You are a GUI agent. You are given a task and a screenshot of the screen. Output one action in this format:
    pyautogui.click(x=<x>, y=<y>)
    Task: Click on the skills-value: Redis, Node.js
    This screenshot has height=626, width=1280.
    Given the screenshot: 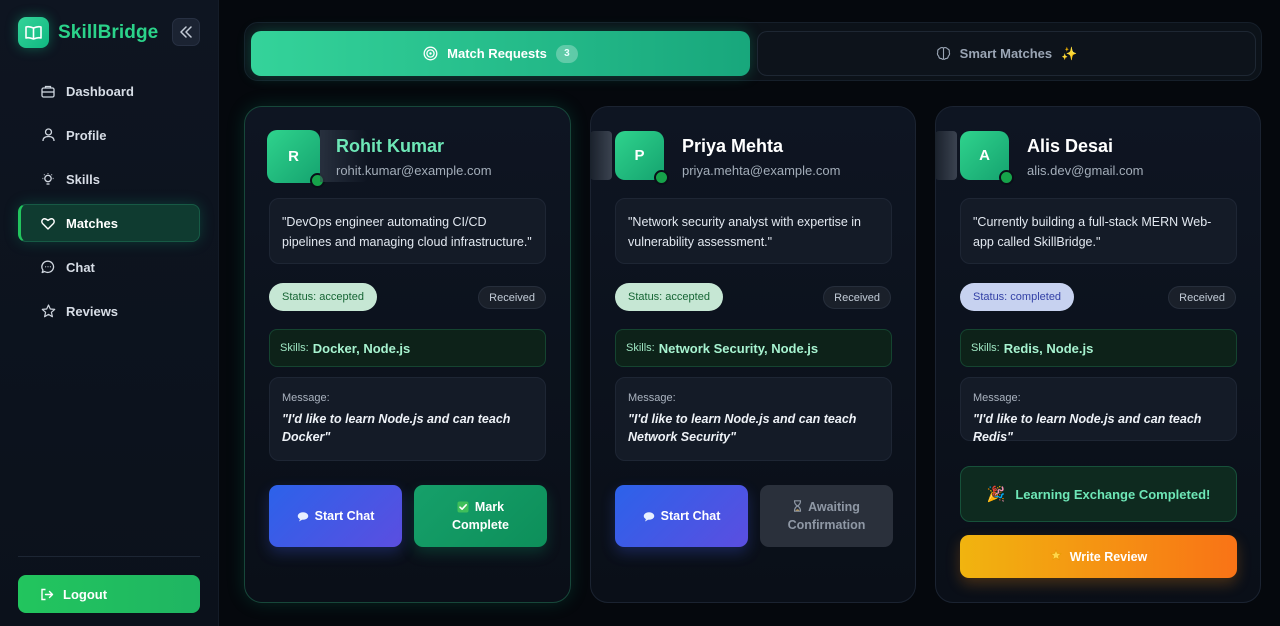 What is the action you would take?
    pyautogui.click(x=1048, y=348)
    